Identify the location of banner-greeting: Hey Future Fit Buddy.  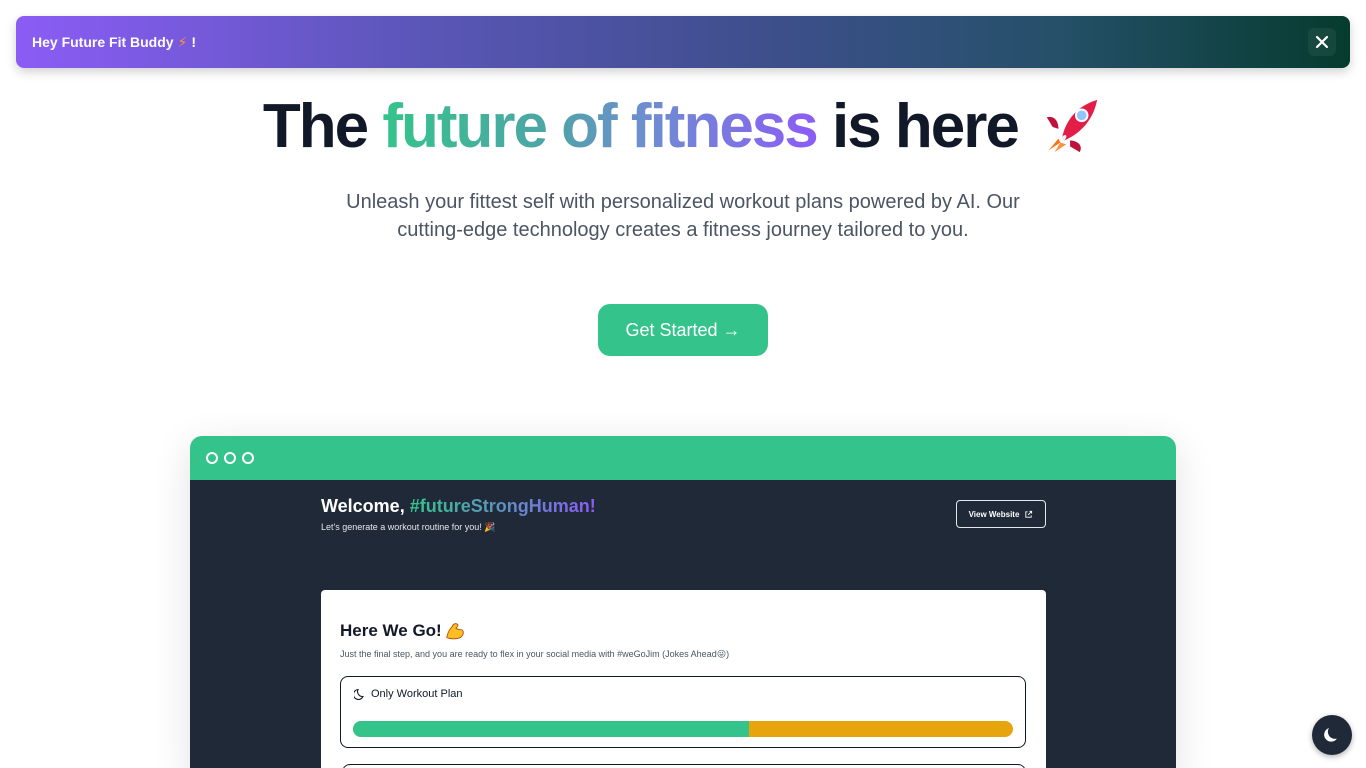
(103, 42).